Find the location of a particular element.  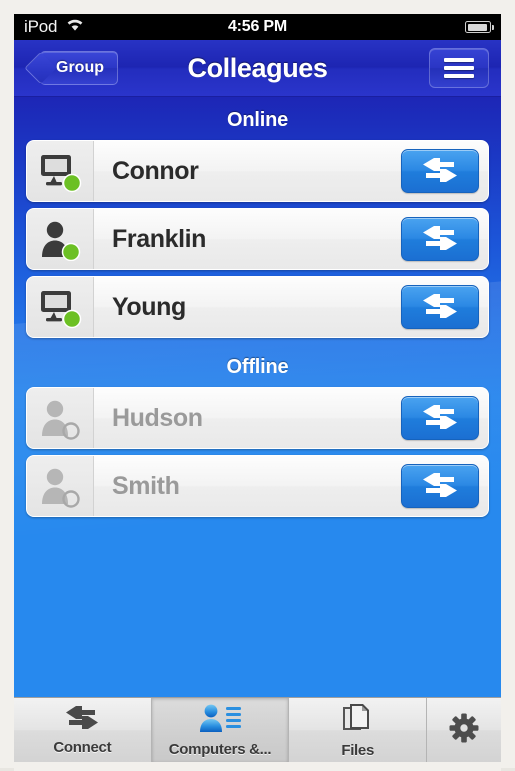

contact-name: Franklin is located at coordinates (159, 238).